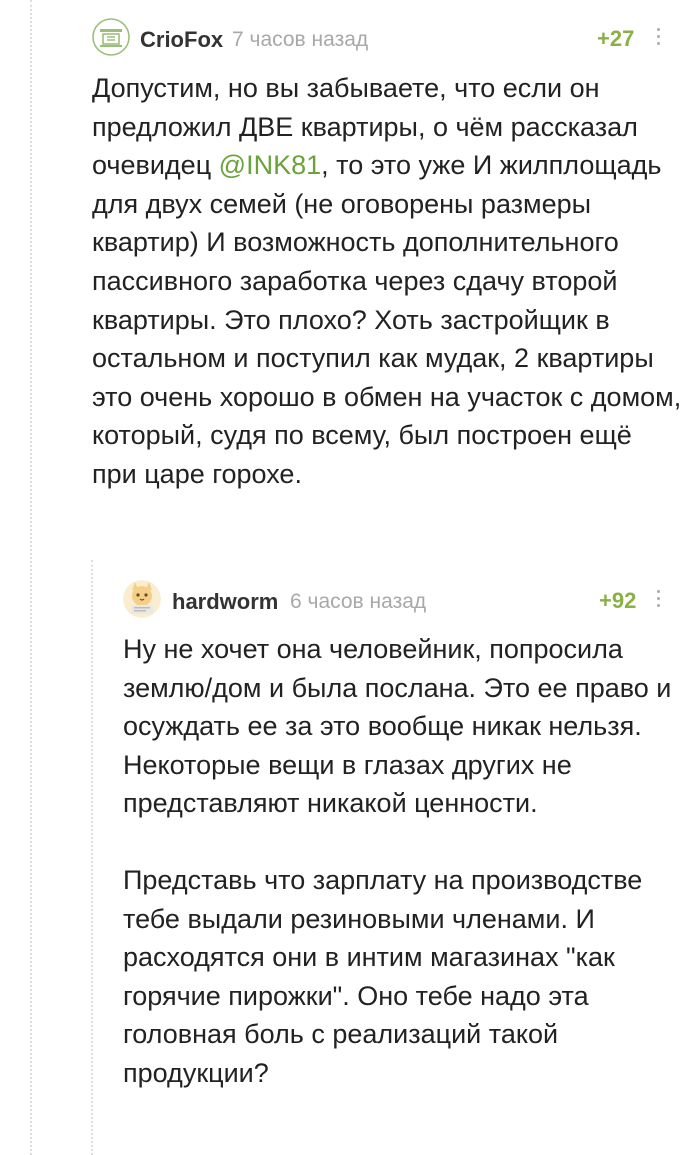 The height and width of the screenshot is (1155, 700). Describe the element at coordinates (387, 40) in the screenshot. I see `comment-header: CrioFox 7 часов назад +27` at that location.